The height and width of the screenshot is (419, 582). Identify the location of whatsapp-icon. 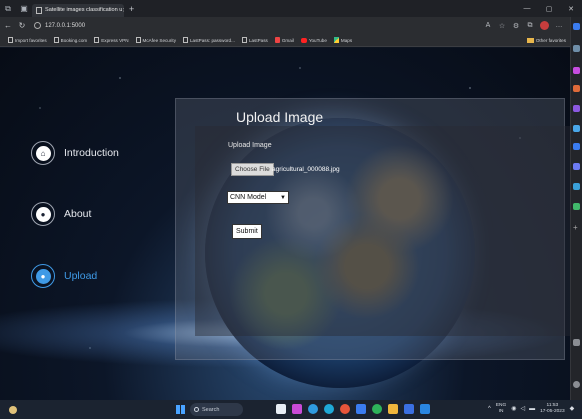
(576, 206).